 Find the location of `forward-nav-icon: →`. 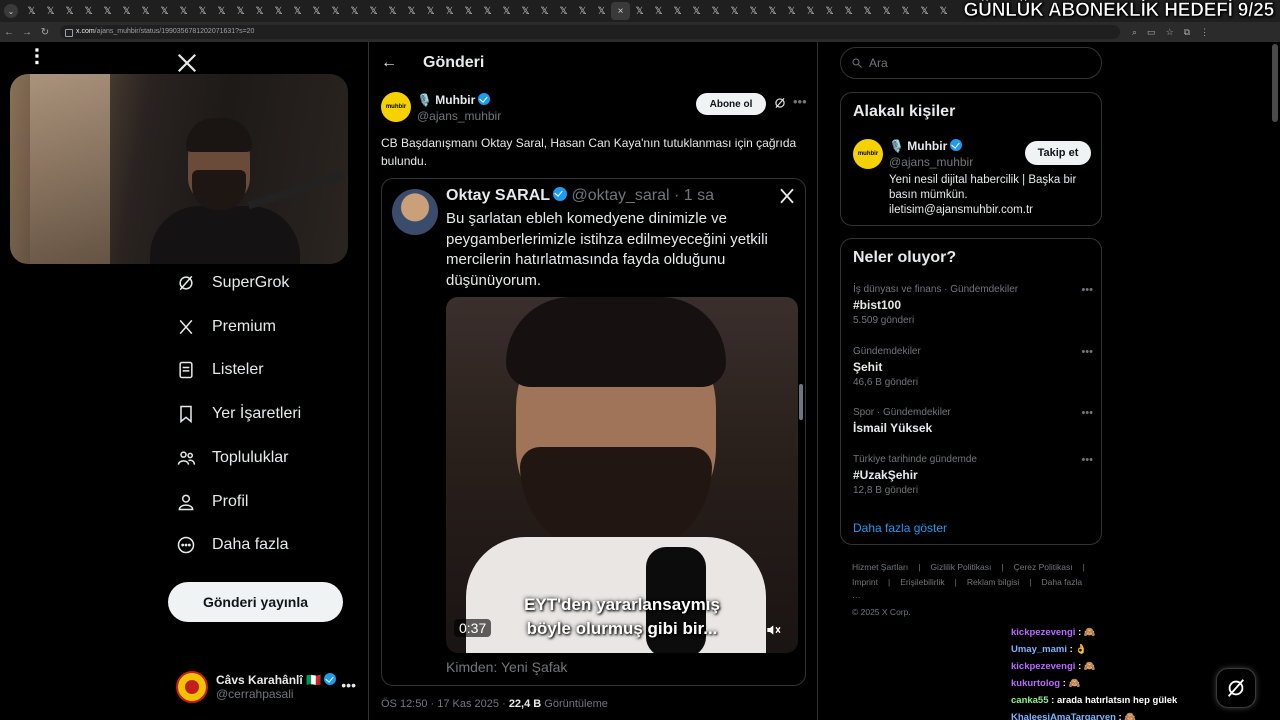

forward-nav-icon: → is located at coordinates (27, 32).